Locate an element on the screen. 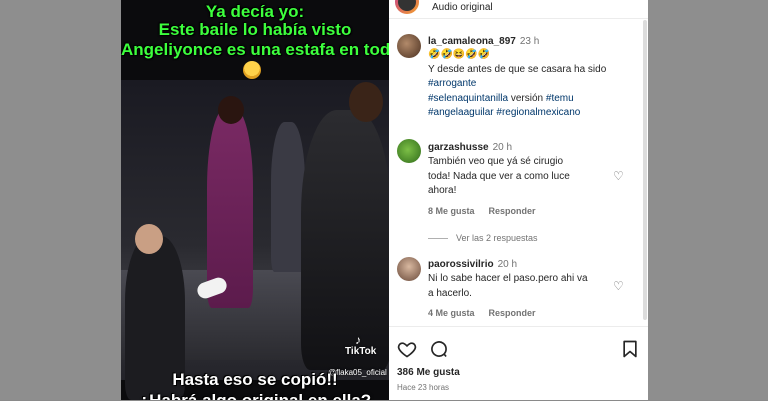 Image resolution: width=768 pixels, height=401 pixels. hashtag-link: #temu is located at coordinates (560, 98).